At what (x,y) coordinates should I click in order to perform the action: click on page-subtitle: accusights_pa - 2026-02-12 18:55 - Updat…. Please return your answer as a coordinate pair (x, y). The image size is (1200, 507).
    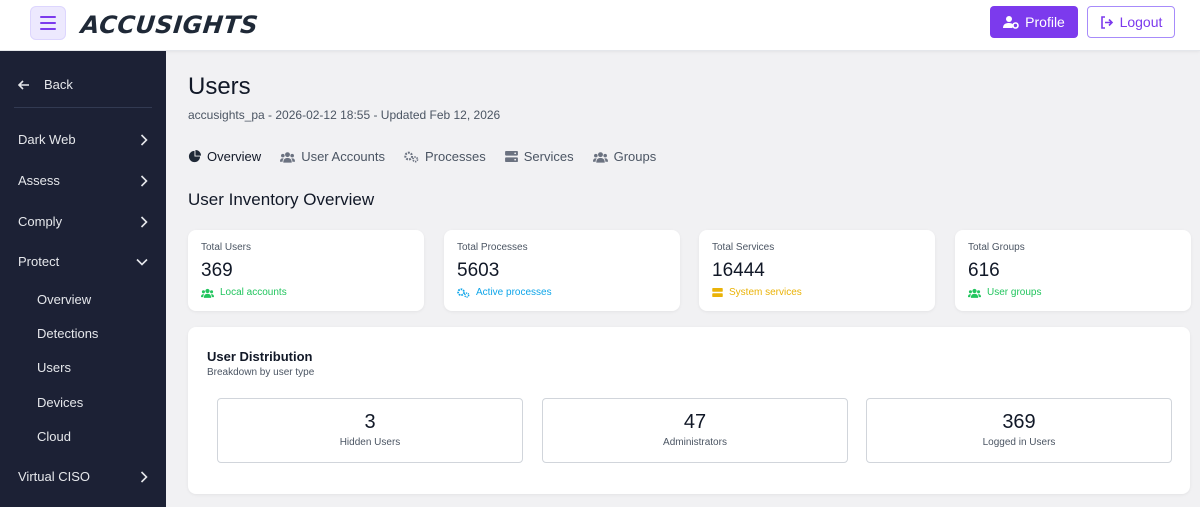
    Looking at the image, I should click on (344, 115).